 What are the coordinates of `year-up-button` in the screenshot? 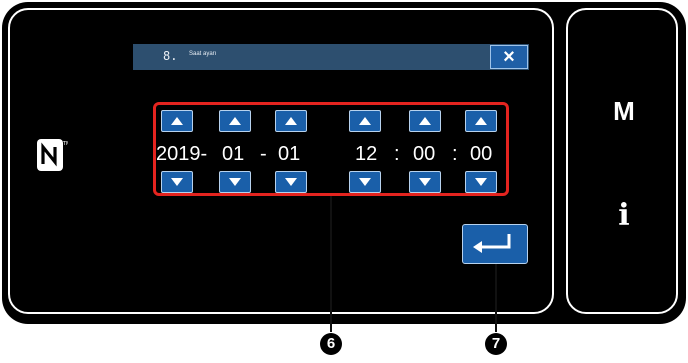 It's located at (177, 121).